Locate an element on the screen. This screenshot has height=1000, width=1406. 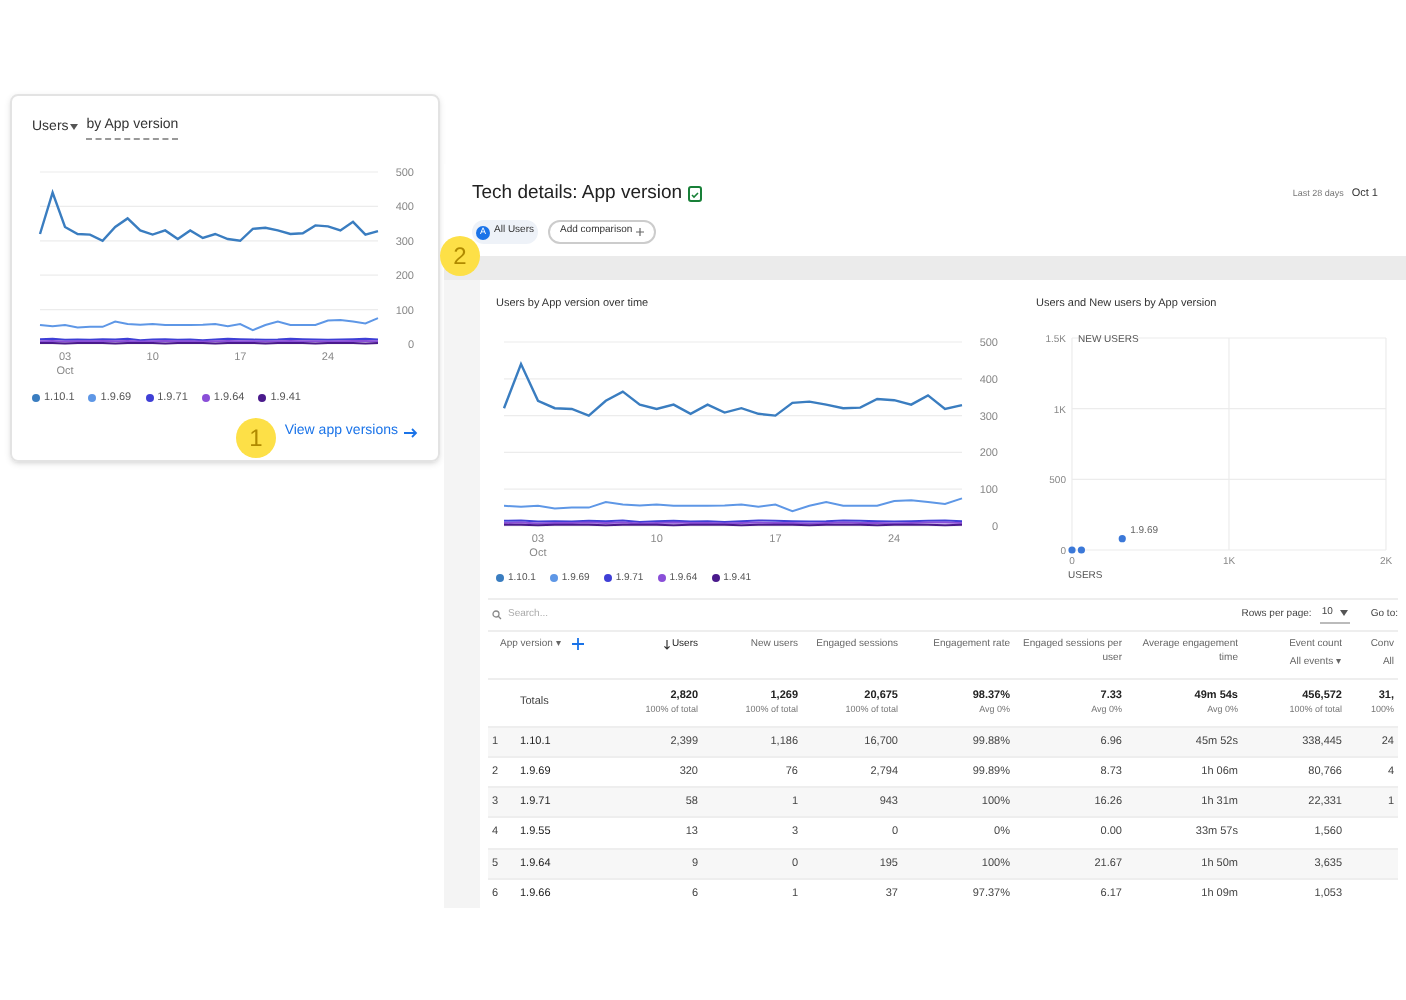
arrow-right-icon is located at coordinates (411, 432).